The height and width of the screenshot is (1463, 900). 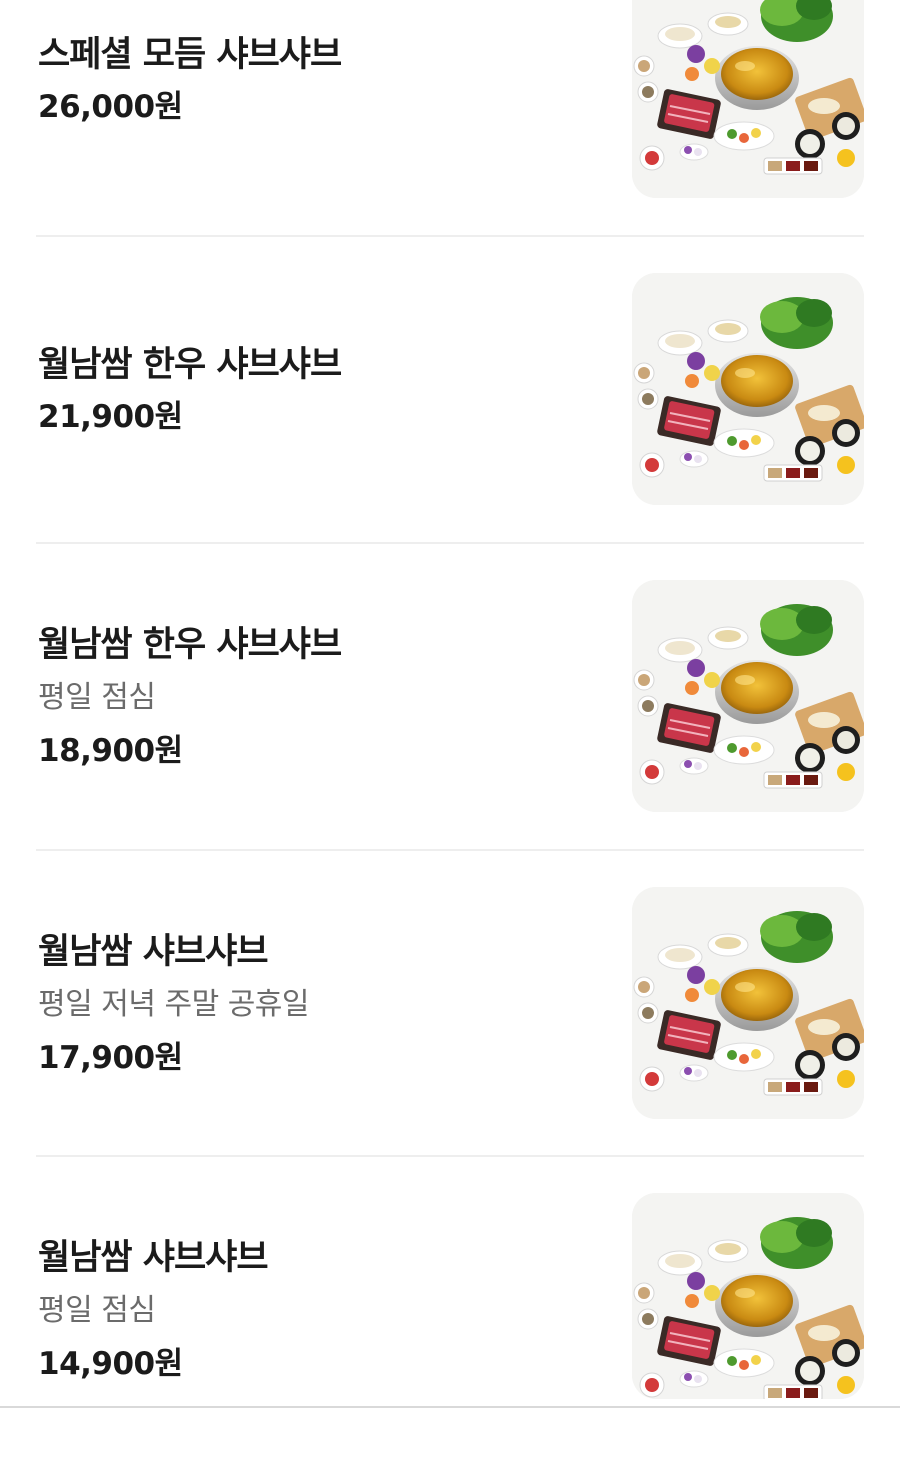 What do you see at coordinates (110, 1057) in the screenshot?
I see `menu-item-price: 17,900원` at bounding box center [110, 1057].